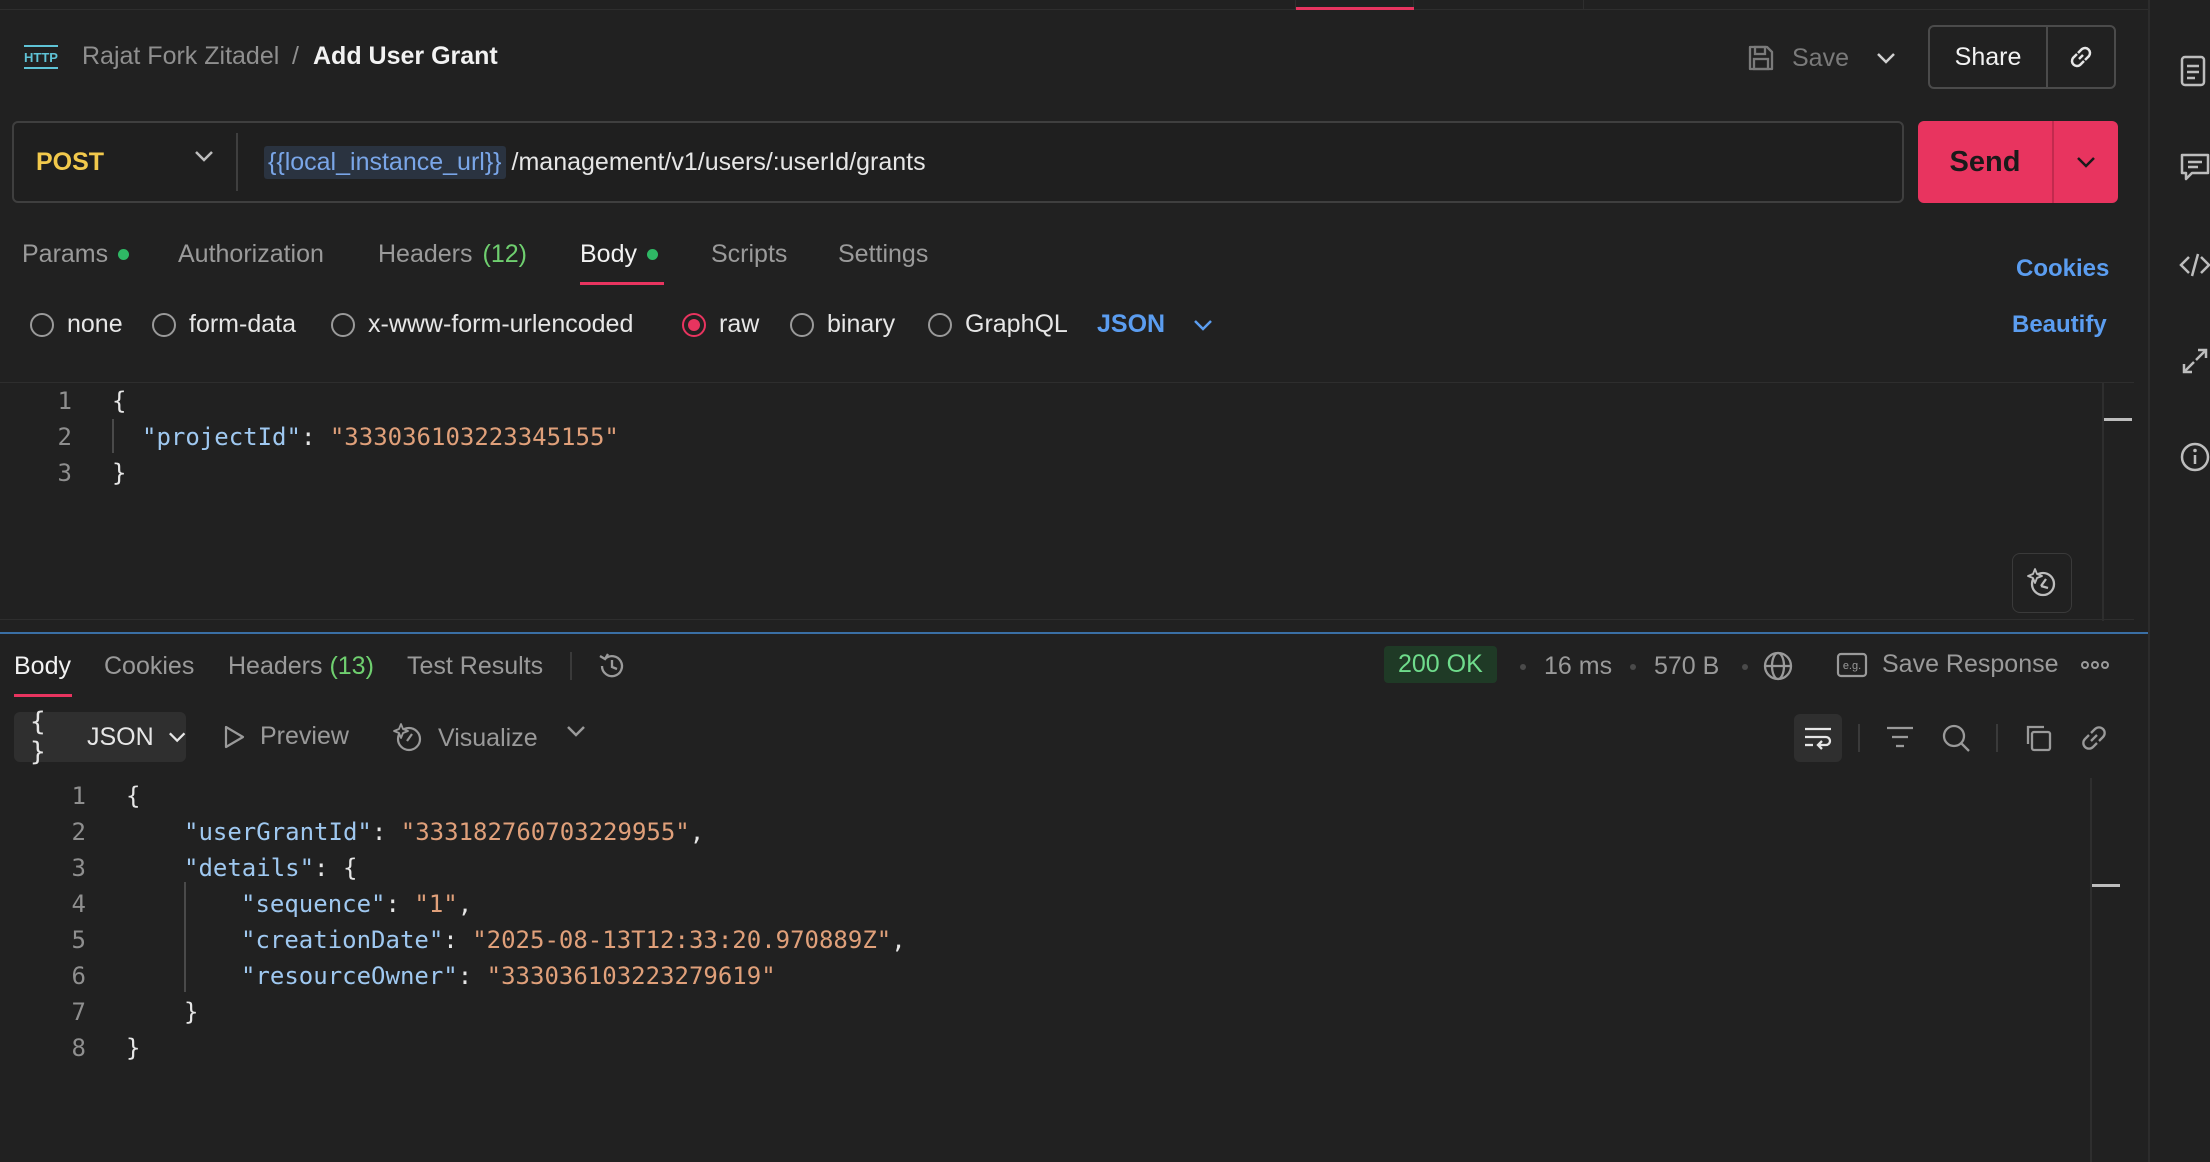 The height and width of the screenshot is (1162, 2210). I want to click on code-icon, so click(2194, 265).